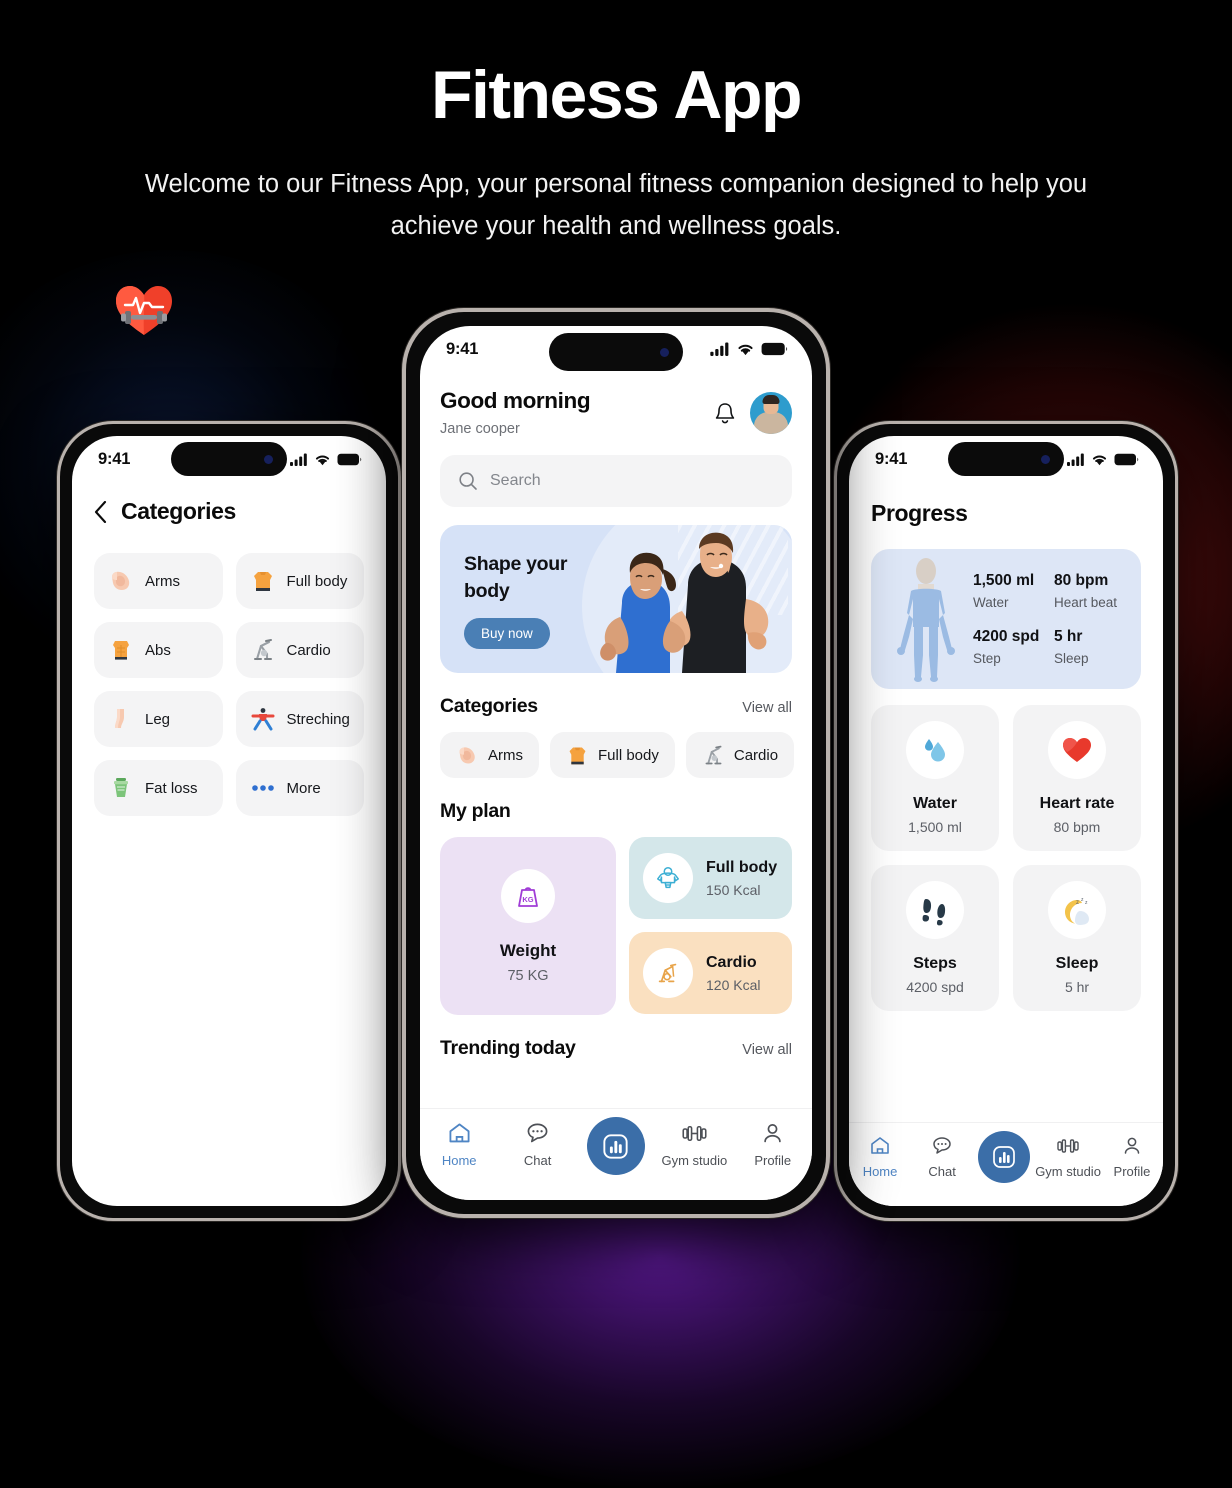 This screenshot has height=1488, width=1232. Describe the element at coordinates (767, 708) in the screenshot. I see `view-all-link-categories: View all` at that location.